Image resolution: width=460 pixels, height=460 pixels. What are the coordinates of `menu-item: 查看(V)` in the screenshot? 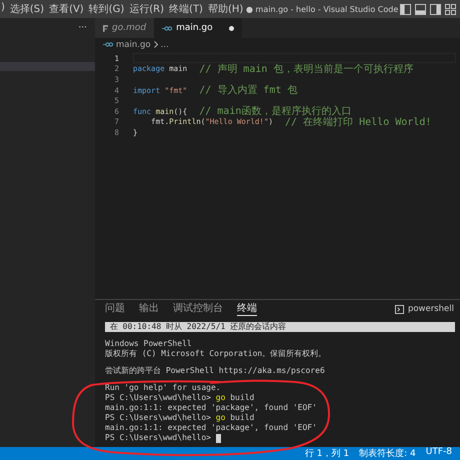 It's located at (66, 9).